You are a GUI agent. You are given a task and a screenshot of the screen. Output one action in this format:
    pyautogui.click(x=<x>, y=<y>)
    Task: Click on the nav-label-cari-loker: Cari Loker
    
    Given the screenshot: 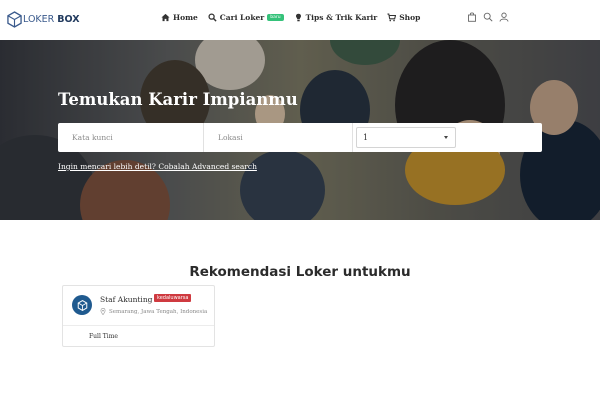 What is the action you would take?
    pyautogui.click(x=242, y=17)
    